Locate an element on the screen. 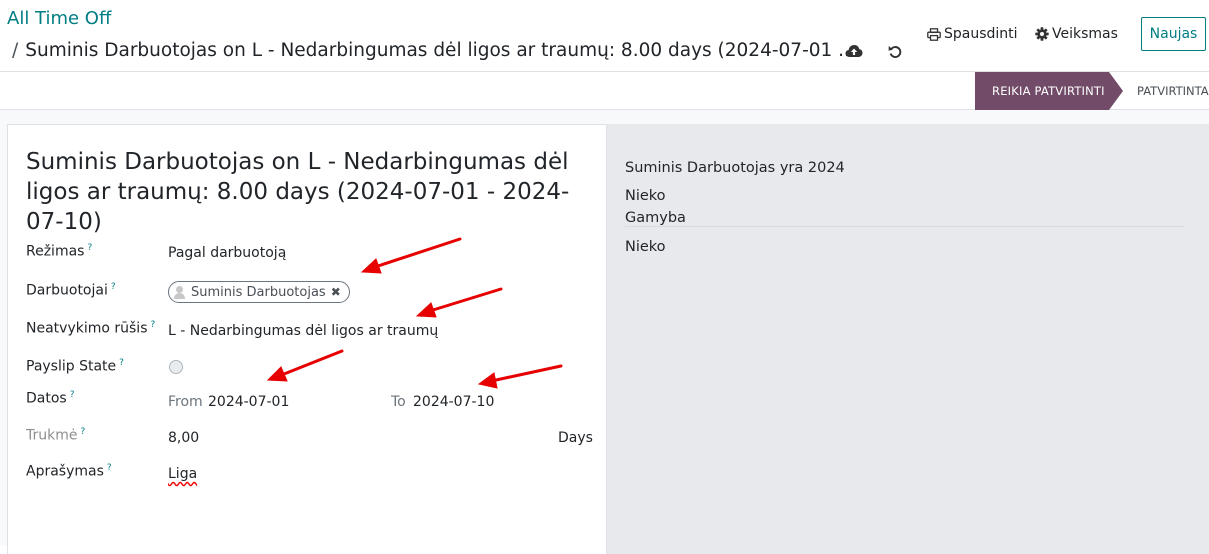  discard-button is located at coordinates (895, 51).